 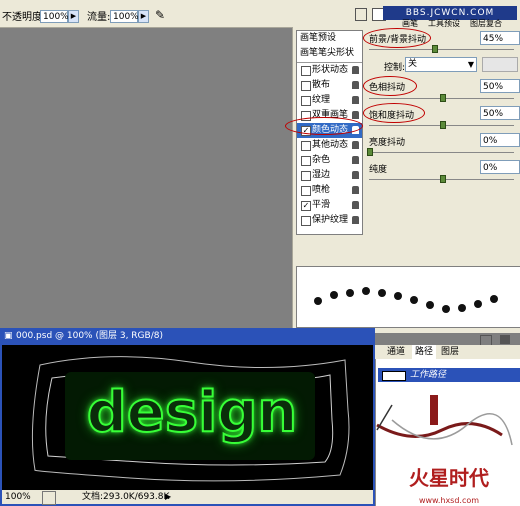 What do you see at coordinates (441, 152) in the screenshot?
I see `brightness-jitter-slider` at bounding box center [441, 152].